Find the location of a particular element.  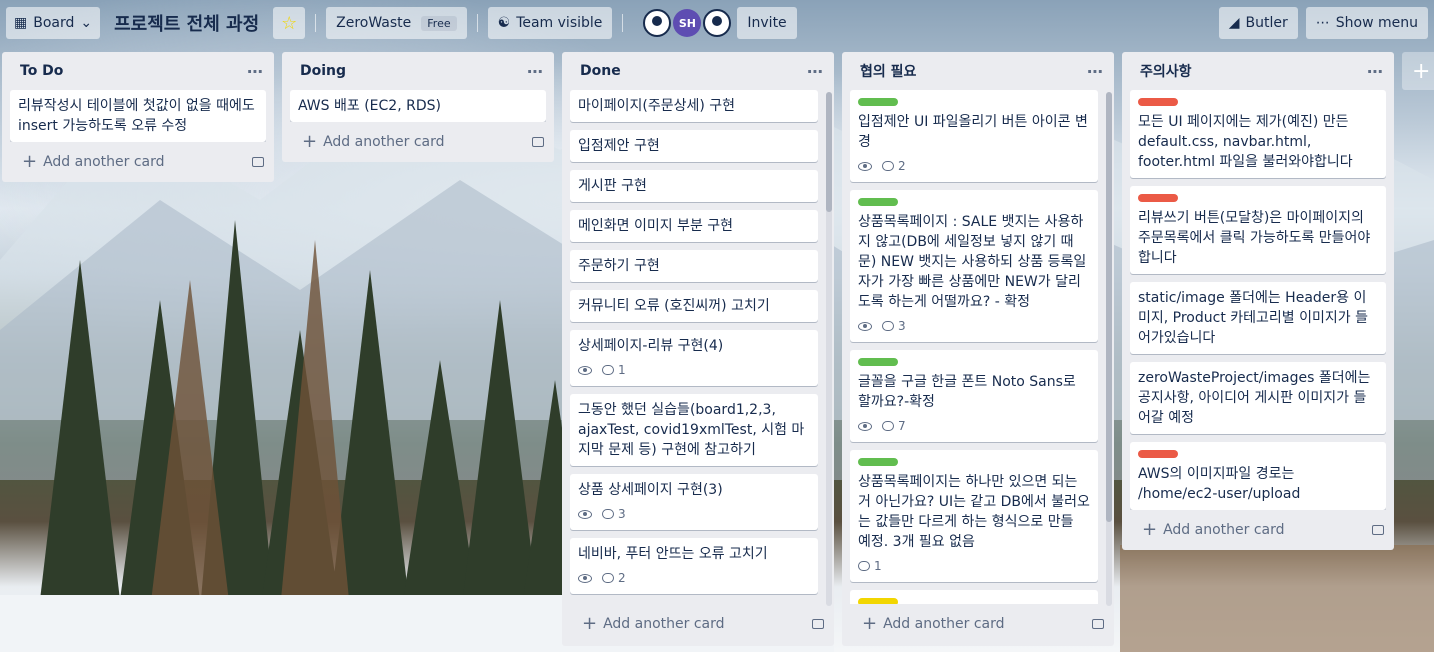

card: 마이페이지(주문상세) 구현 is located at coordinates (694, 106).